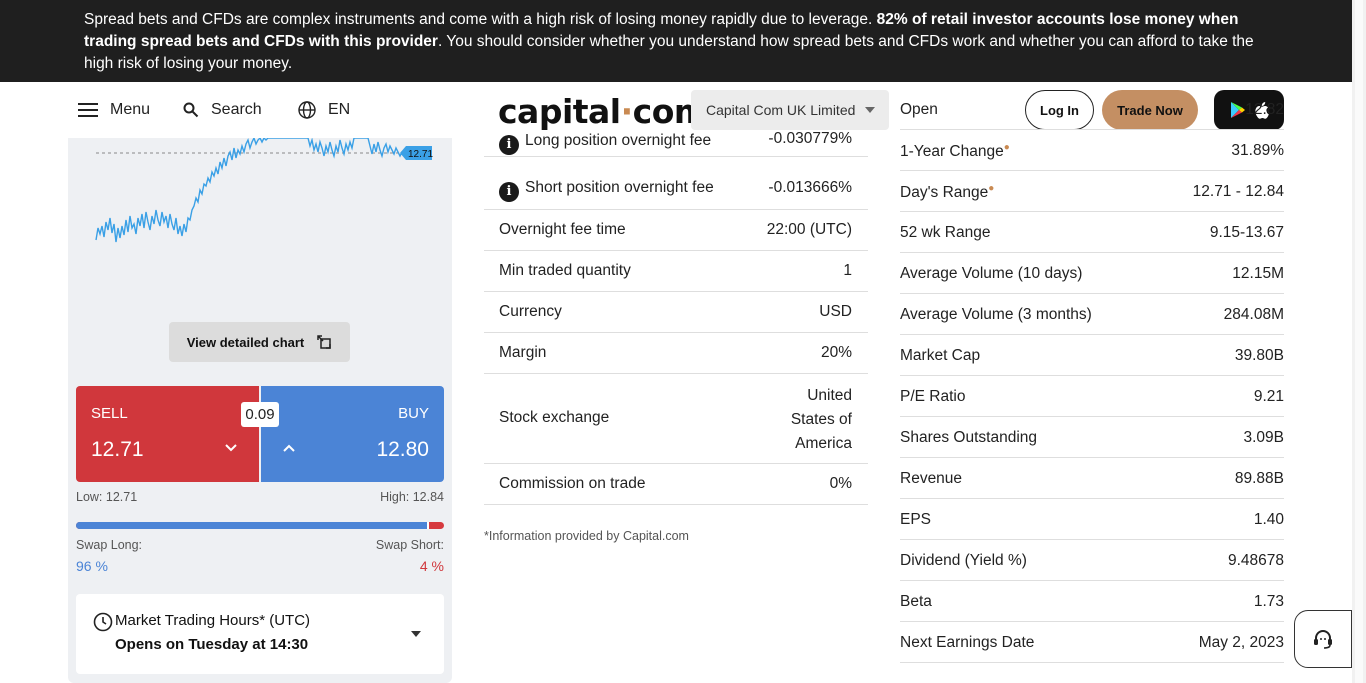  What do you see at coordinates (947, 192) in the screenshot?
I see `stat-label: Day's Range●` at bounding box center [947, 192].